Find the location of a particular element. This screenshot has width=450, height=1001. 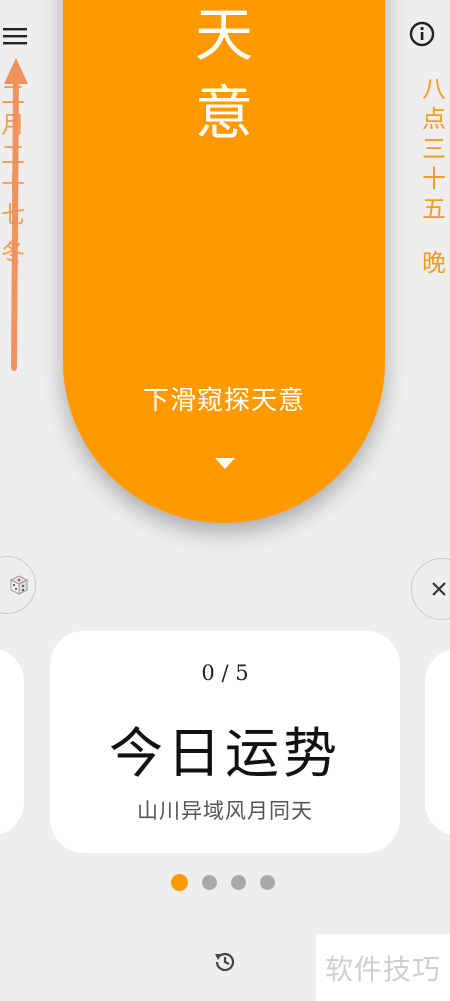

info-button is located at coordinates (422, 34).